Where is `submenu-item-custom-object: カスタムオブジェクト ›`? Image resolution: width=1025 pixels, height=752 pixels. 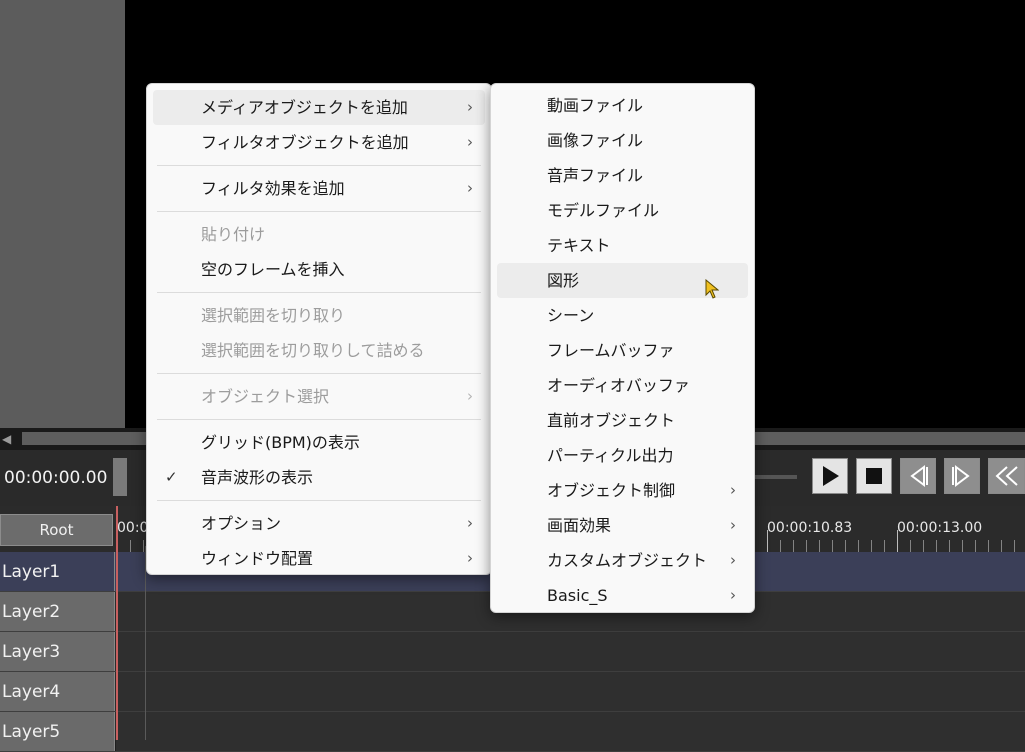 submenu-item-custom-object: カスタムオブジェクト › is located at coordinates (622, 560).